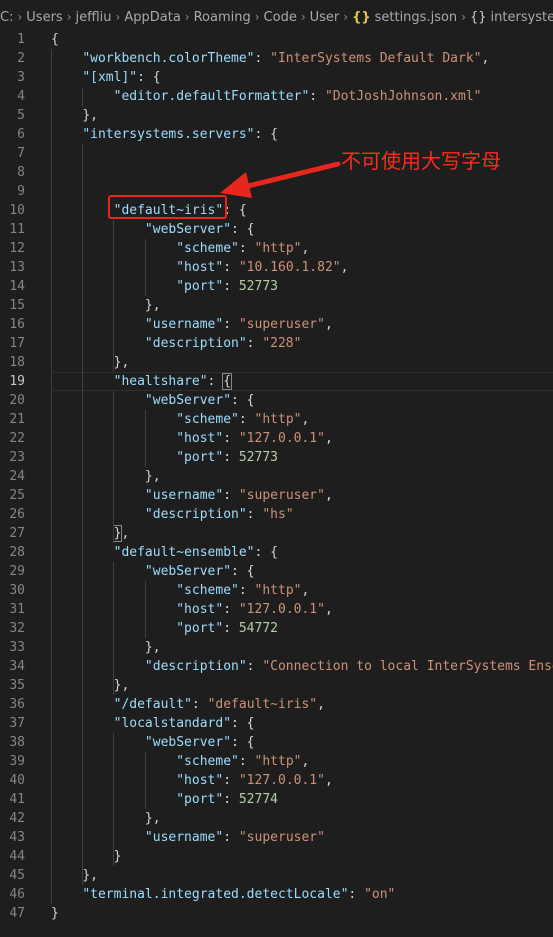 This screenshot has height=937, width=553. Describe the element at coordinates (278, 514) in the screenshot. I see `json-string: "hs"` at that location.